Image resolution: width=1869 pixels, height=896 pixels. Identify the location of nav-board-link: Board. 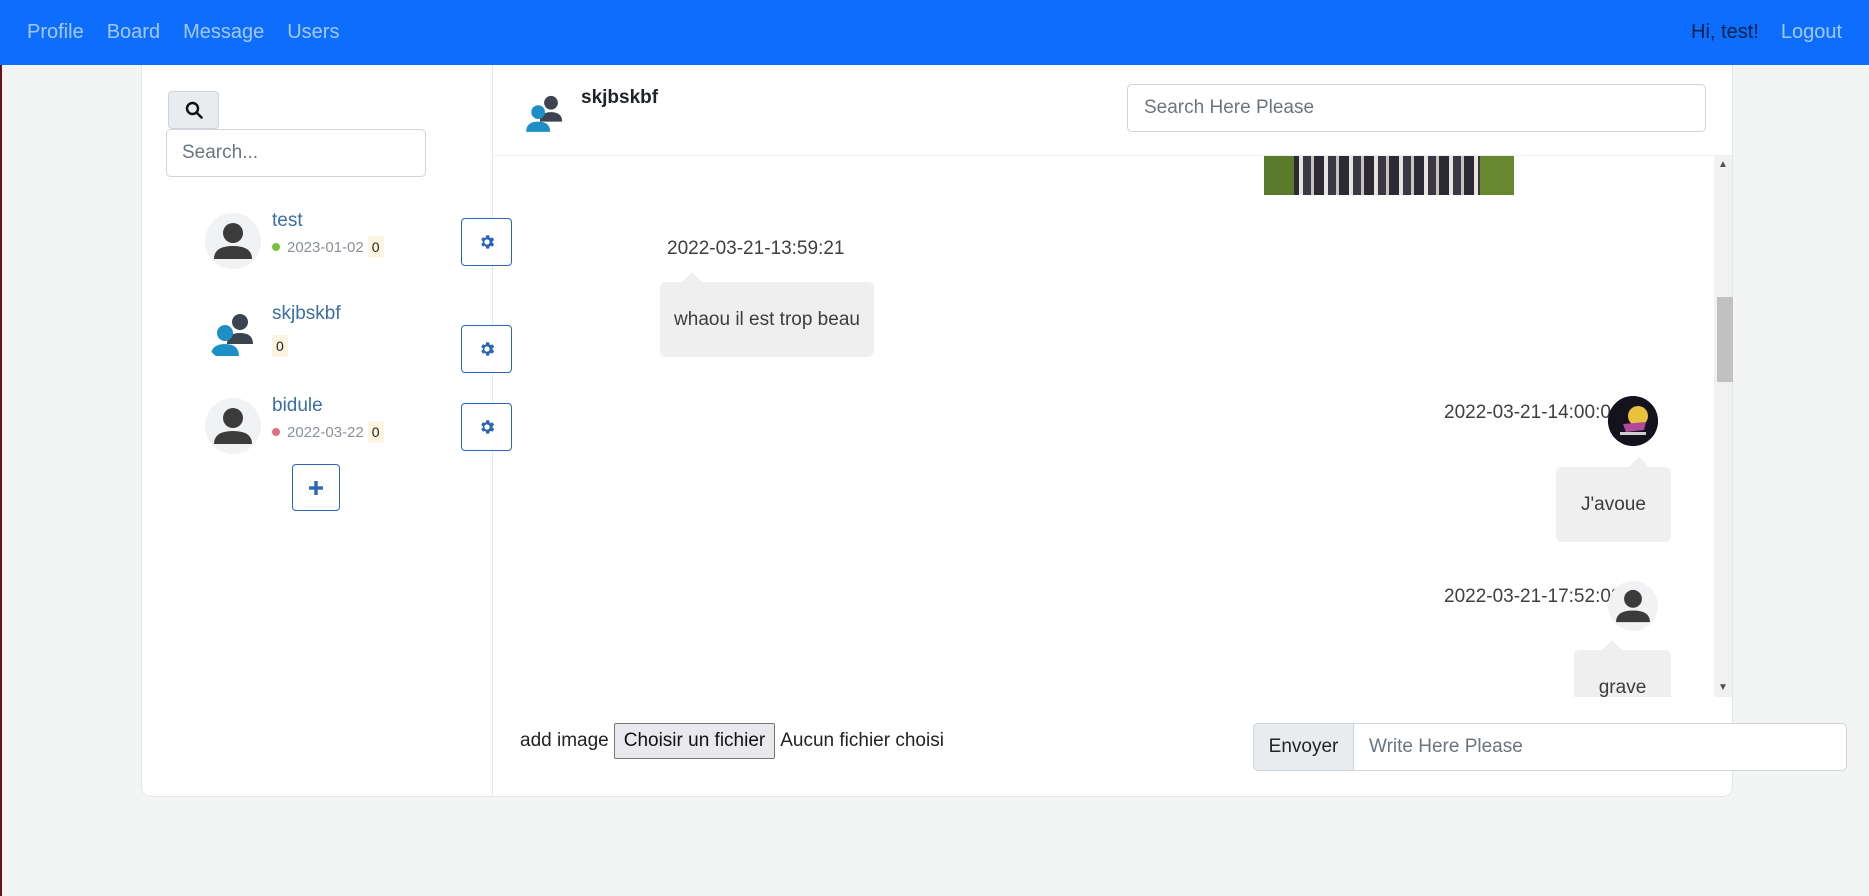
(133, 32).